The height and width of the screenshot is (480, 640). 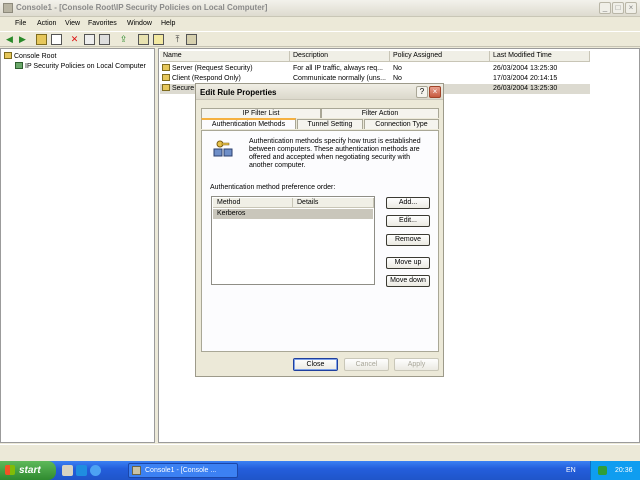 I want to click on refresh-icon, so click(x=104, y=39).